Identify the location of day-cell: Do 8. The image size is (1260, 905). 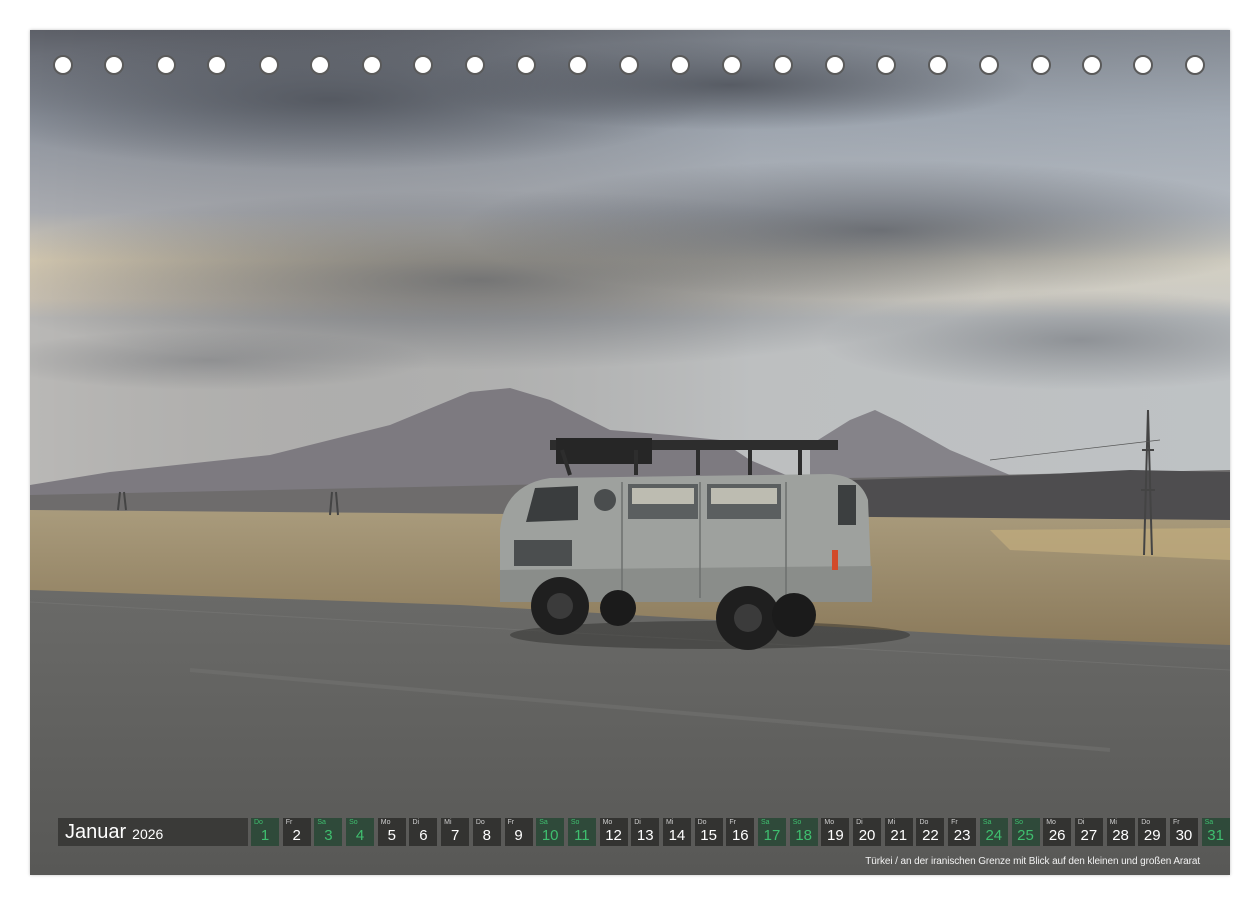
(486, 832).